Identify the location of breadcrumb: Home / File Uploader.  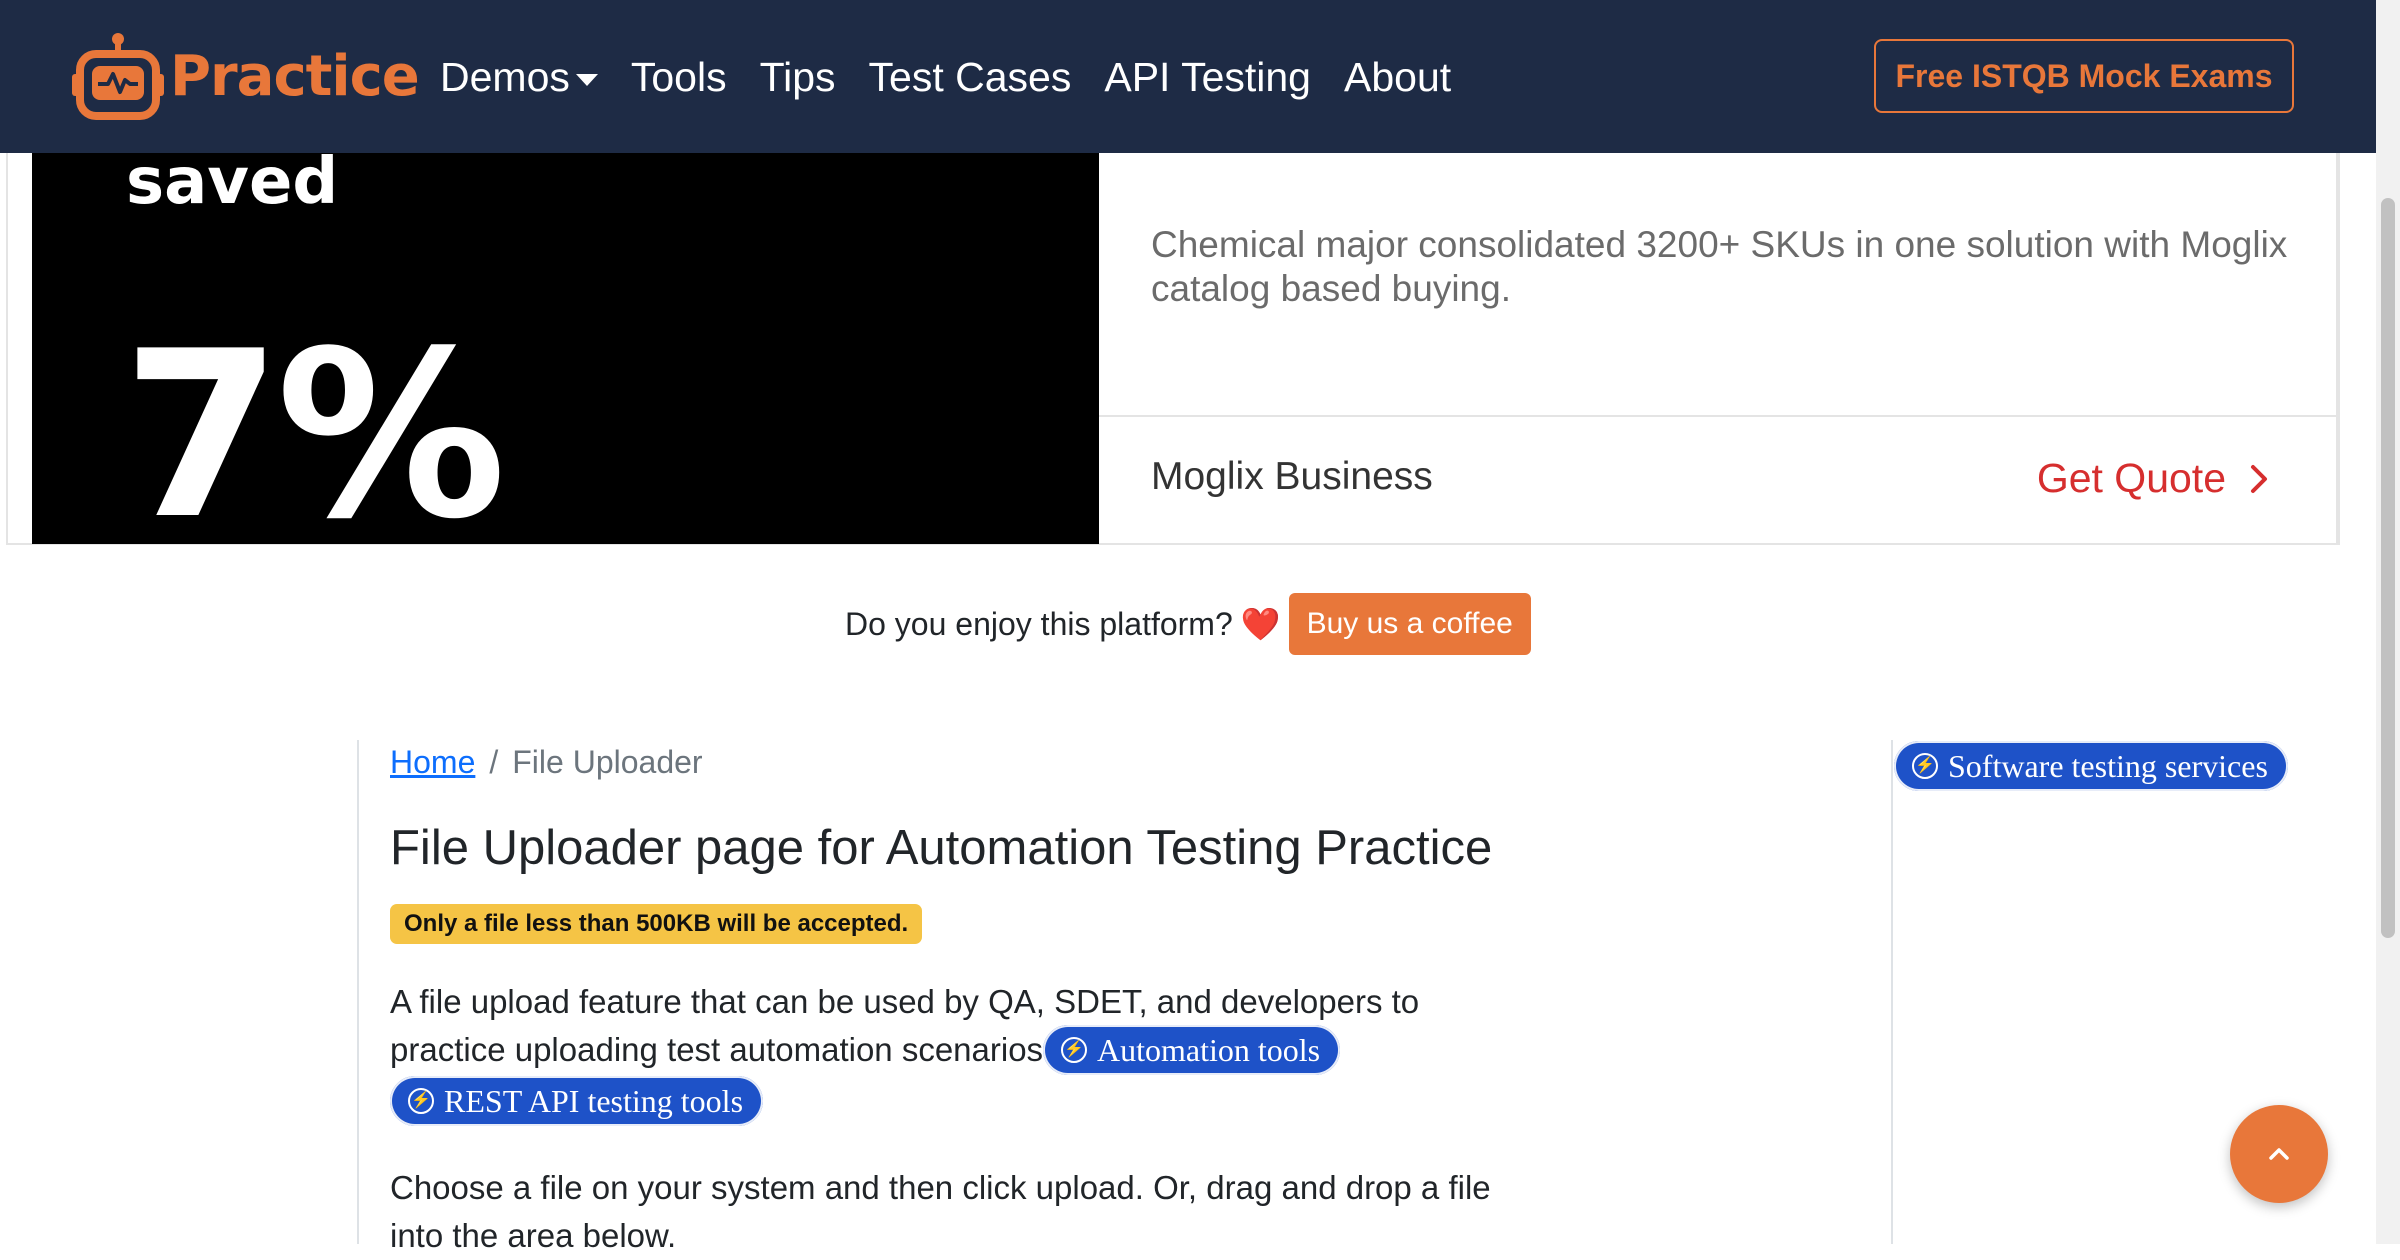
(546, 762).